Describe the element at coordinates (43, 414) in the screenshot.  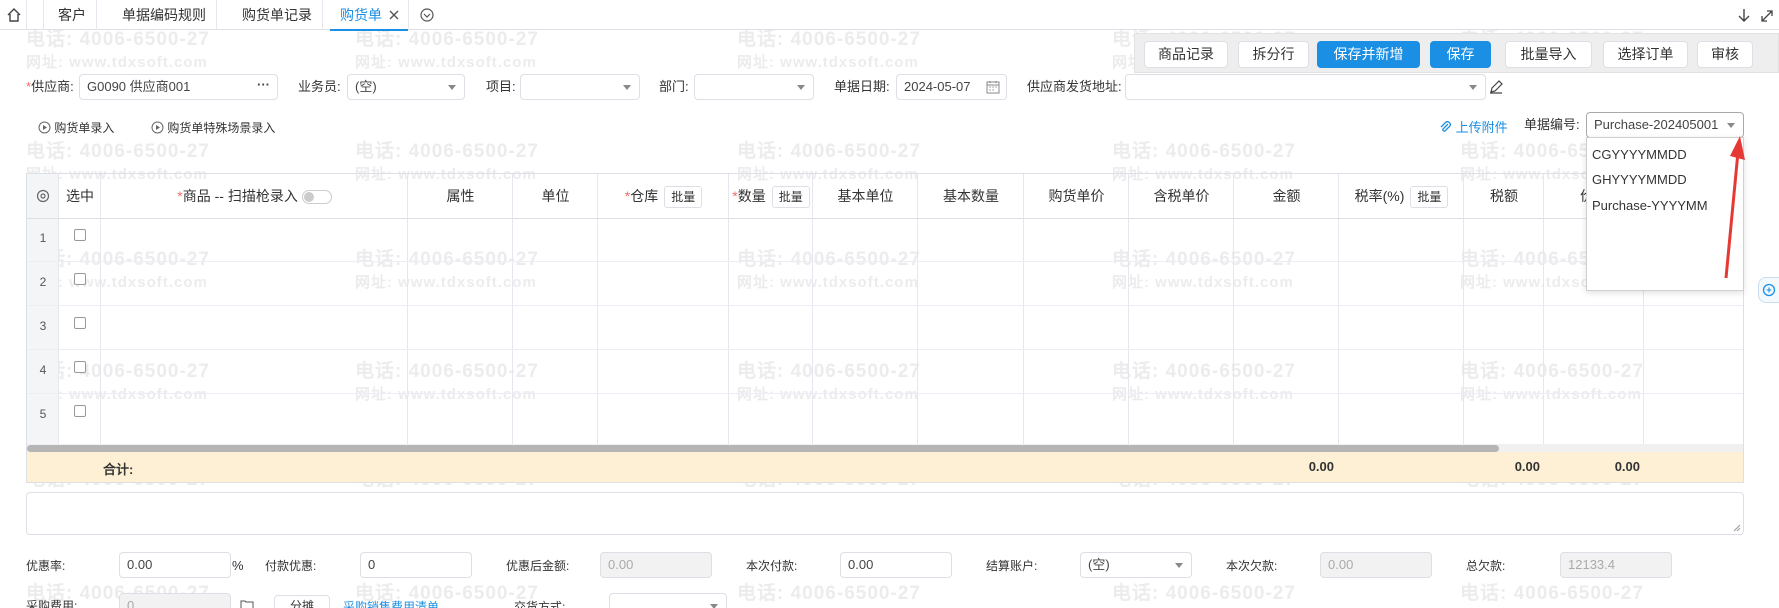
I see `row-number: 5` at that location.